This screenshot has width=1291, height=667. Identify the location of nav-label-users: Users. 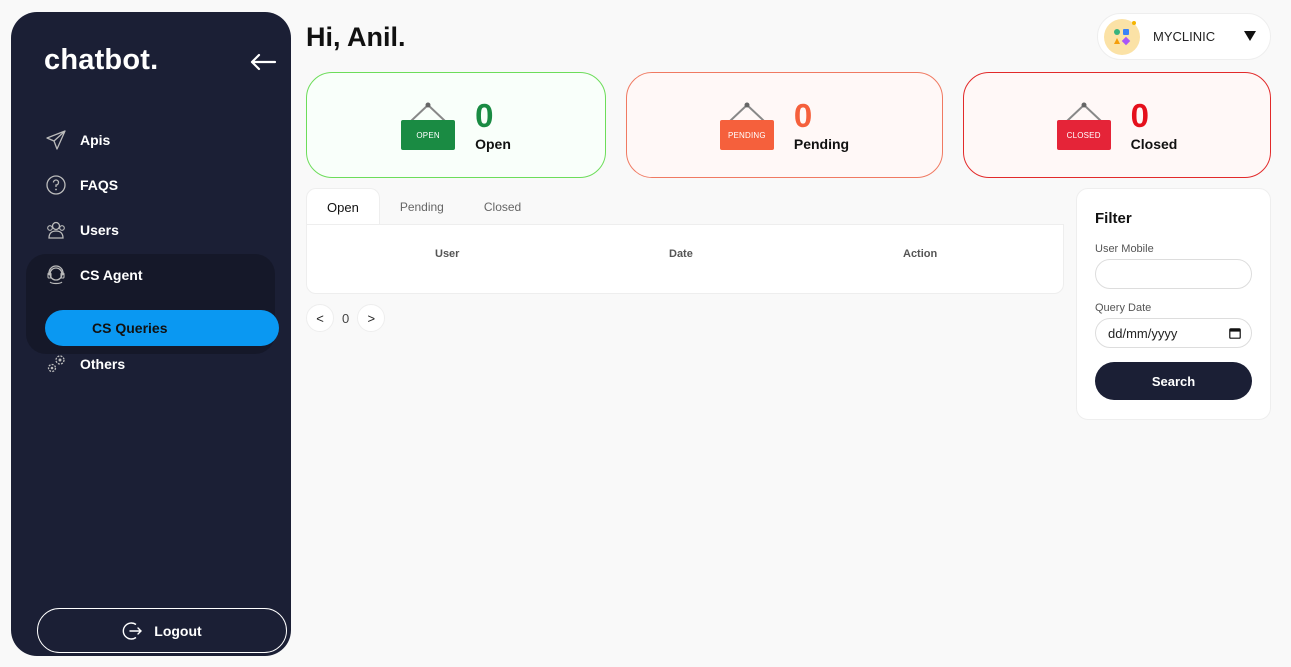
(99, 230).